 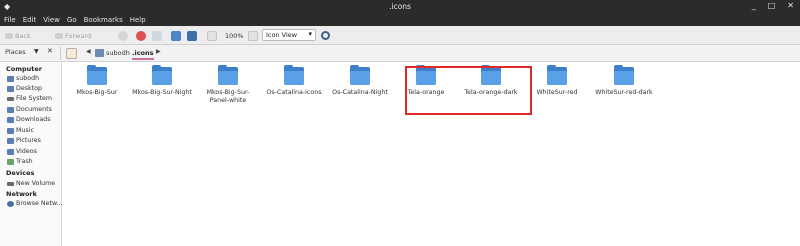 What do you see at coordinates (59, 35) in the screenshot?
I see `forward-arrow-icon` at bounding box center [59, 35].